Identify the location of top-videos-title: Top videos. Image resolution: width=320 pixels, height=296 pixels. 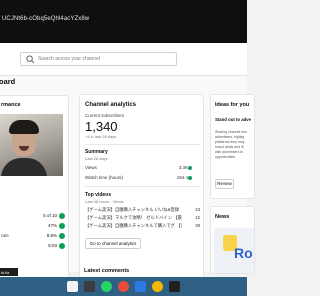
(98, 195).